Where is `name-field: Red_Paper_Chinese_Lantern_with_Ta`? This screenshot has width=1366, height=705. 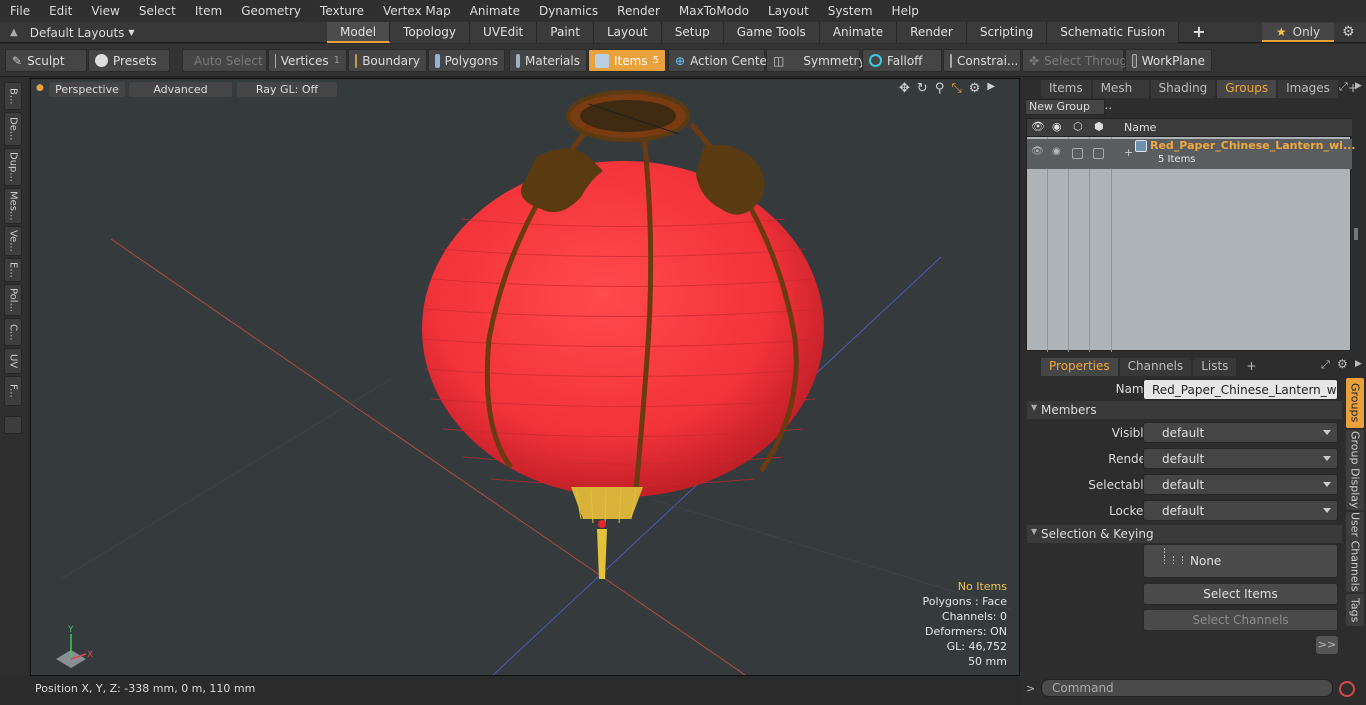 name-field: Red_Paper_Chinese_Lantern_with_Ta is located at coordinates (1240, 389).